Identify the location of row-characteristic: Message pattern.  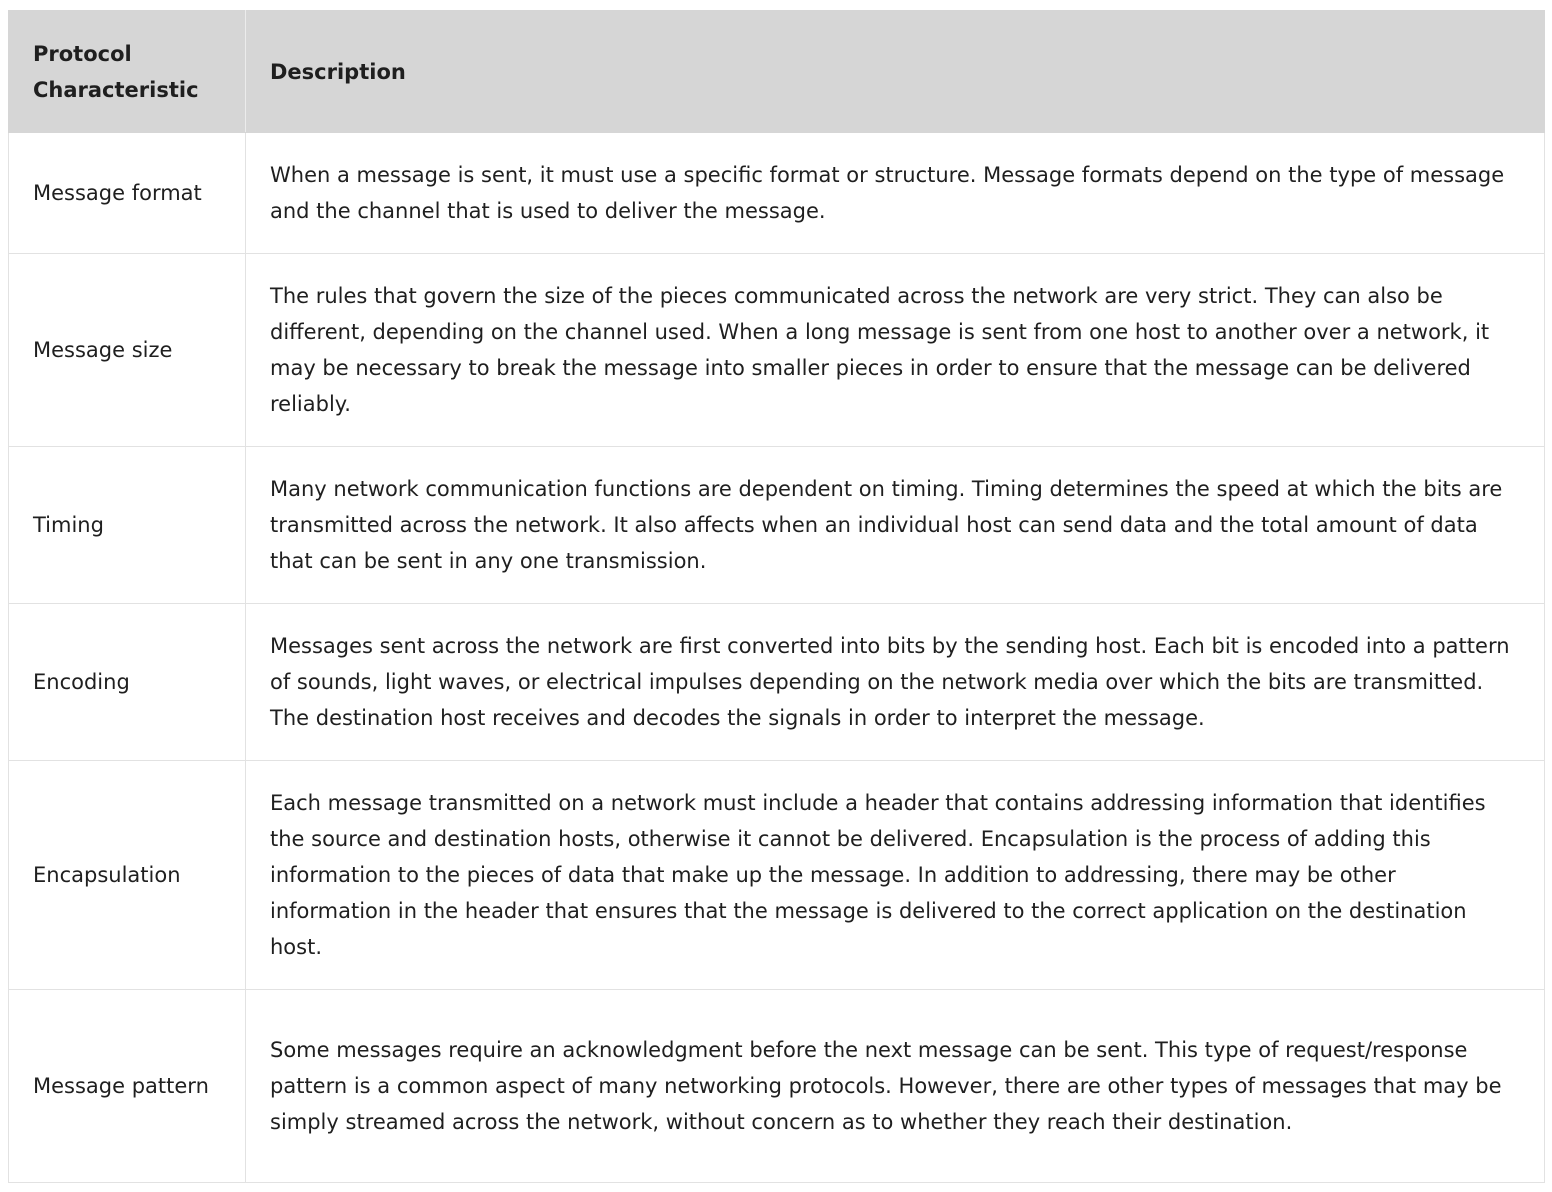
(127, 1086).